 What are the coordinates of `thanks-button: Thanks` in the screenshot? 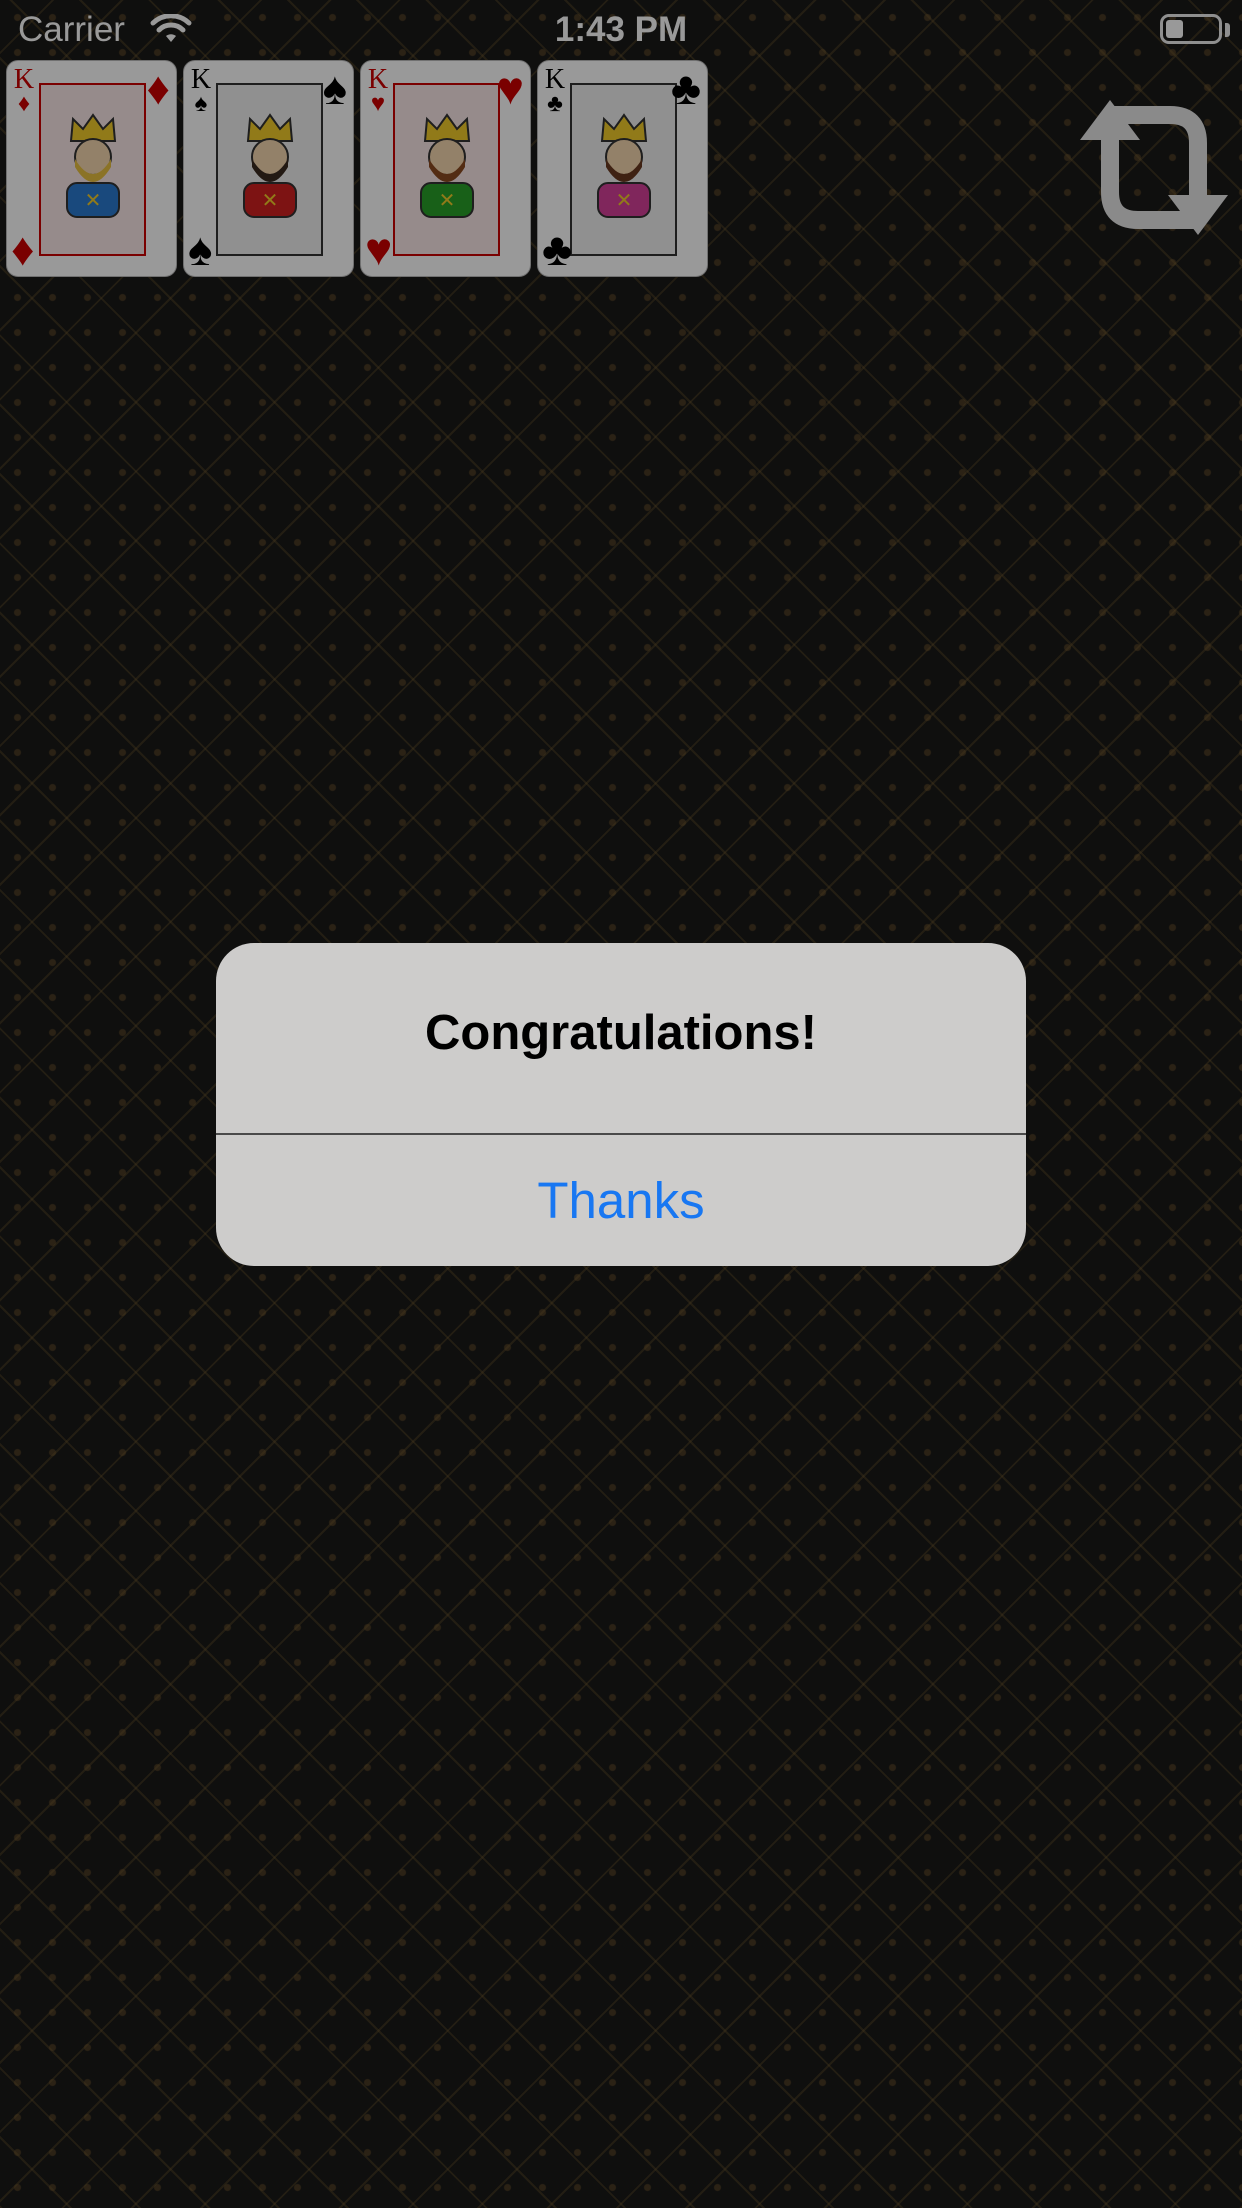 It's located at (621, 1200).